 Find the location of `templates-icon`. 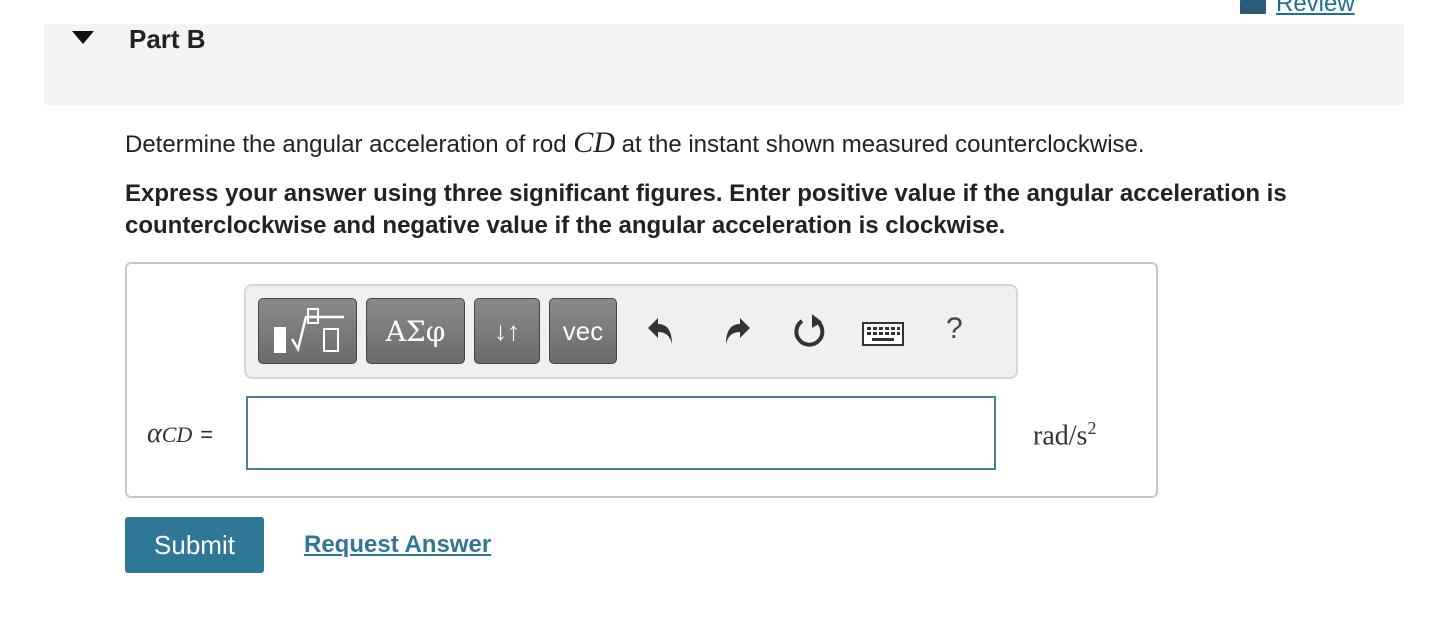

templates-icon is located at coordinates (308, 330).